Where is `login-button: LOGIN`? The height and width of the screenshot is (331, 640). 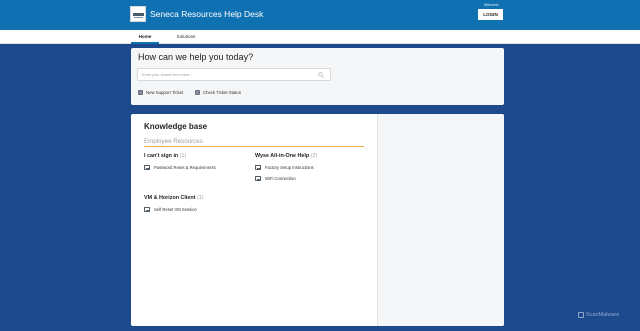
login-button: LOGIN is located at coordinates (490, 14).